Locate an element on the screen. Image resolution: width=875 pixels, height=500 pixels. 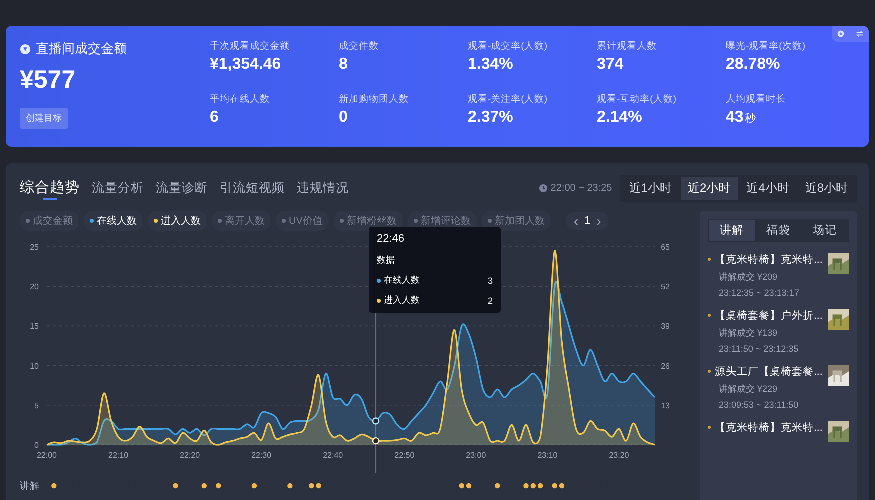
axis-label: 22:20 is located at coordinates (190, 455).